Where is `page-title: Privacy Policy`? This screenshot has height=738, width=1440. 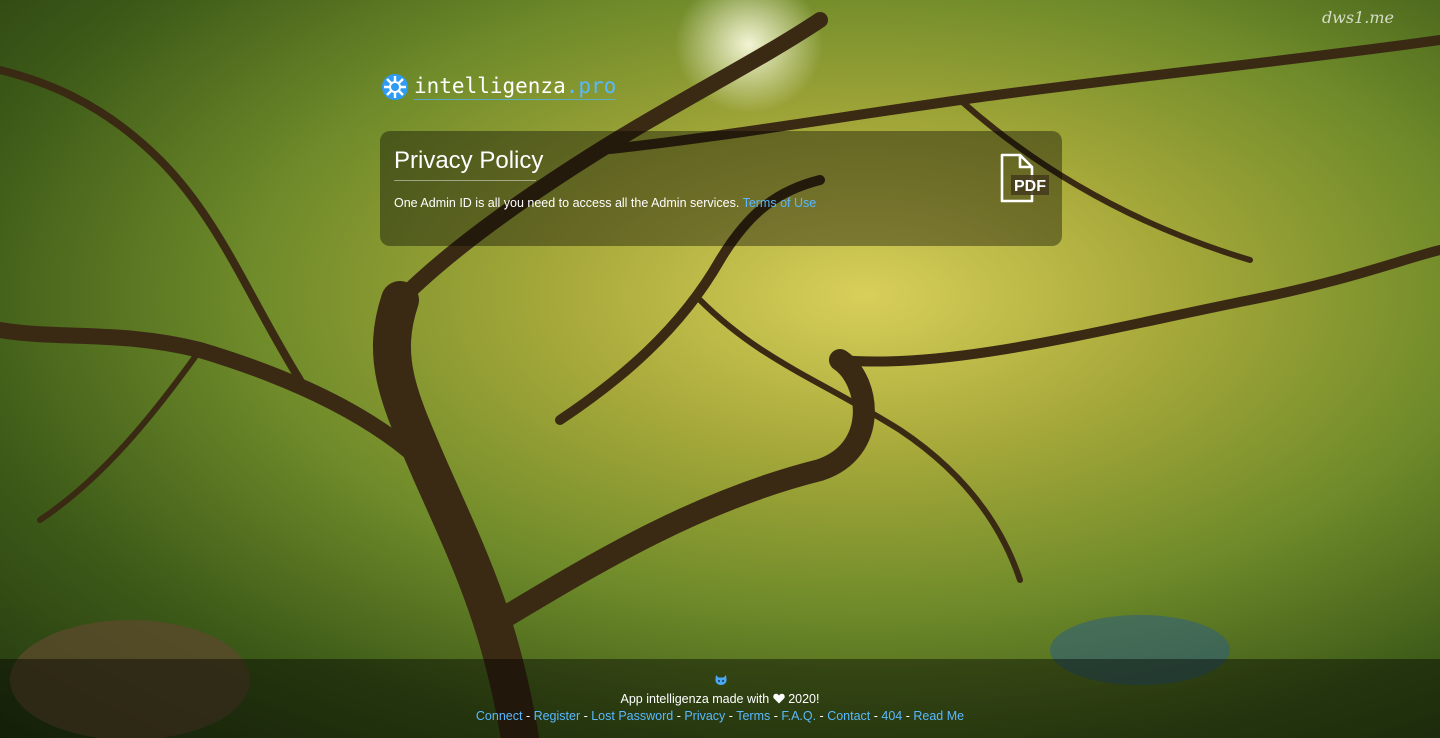
page-title: Privacy Policy is located at coordinates (468, 164).